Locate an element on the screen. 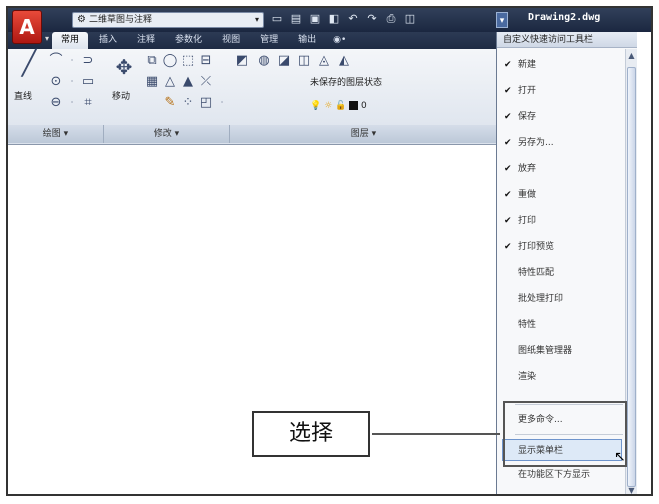 The image size is (659, 504). erase-icon: ✎ is located at coordinates (170, 103).